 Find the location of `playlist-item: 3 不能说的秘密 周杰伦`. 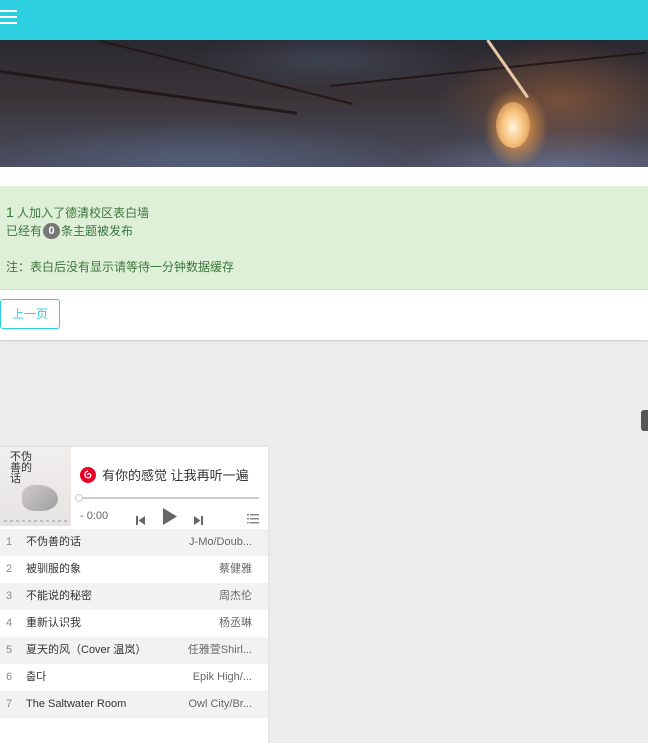

playlist-item: 3 不能说的秘密 周杰伦 is located at coordinates (134, 596).